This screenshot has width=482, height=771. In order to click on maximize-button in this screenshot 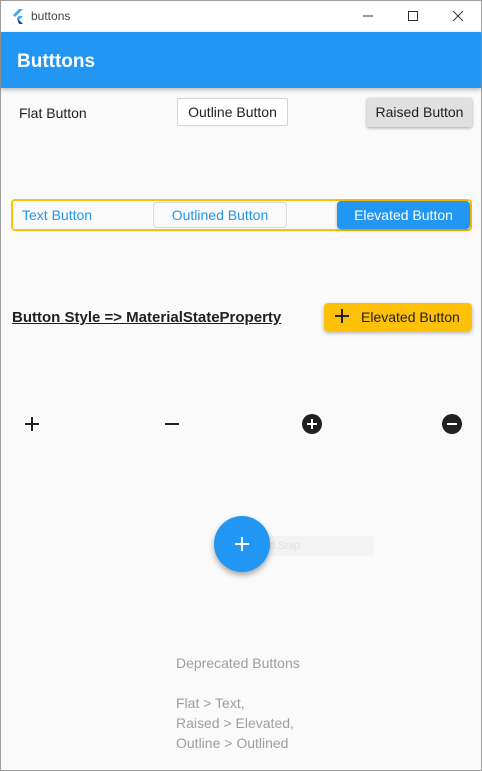, I will do `click(413, 16)`.